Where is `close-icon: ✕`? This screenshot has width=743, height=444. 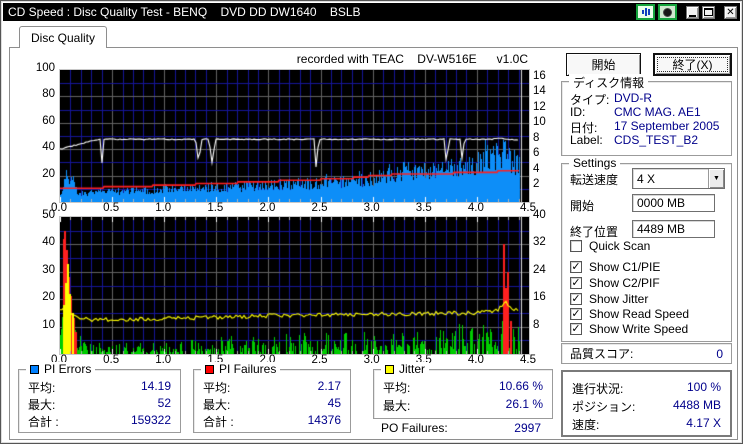
close-icon: ✕ is located at coordinates (730, 12).